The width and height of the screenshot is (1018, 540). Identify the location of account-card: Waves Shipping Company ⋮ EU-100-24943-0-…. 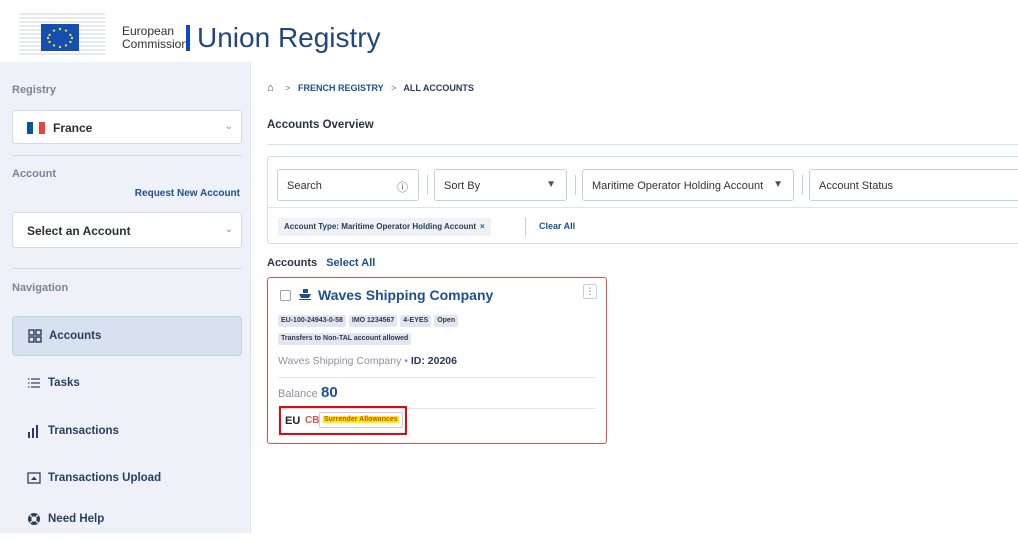
(437, 360).